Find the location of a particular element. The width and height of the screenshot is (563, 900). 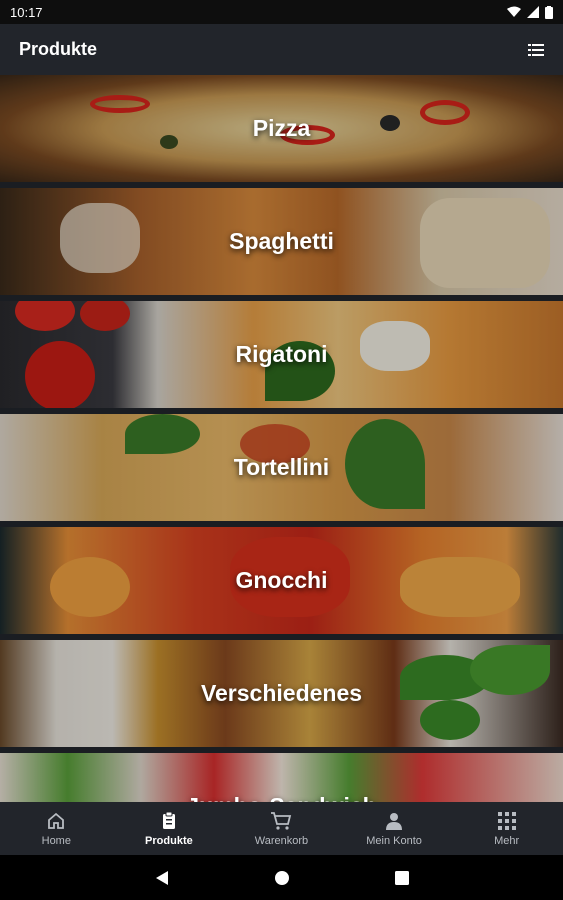

nav-label: Home is located at coordinates (56, 841).